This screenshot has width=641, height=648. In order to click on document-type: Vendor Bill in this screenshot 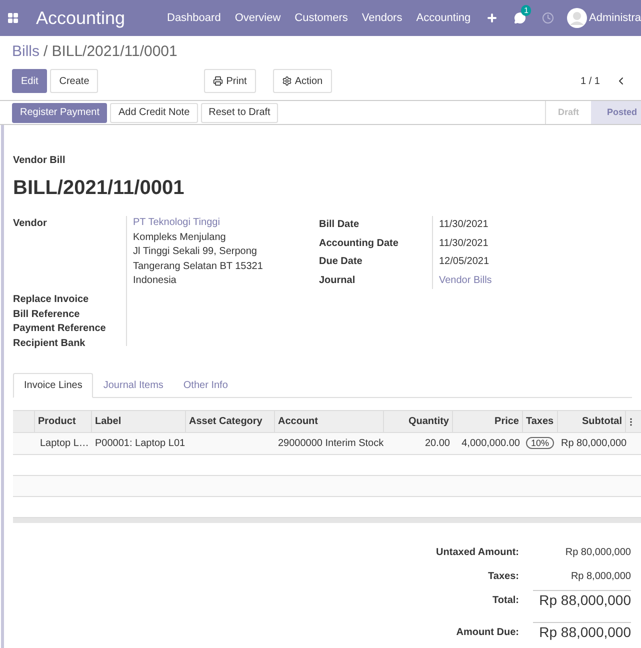, I will do `click(39, 161)`.